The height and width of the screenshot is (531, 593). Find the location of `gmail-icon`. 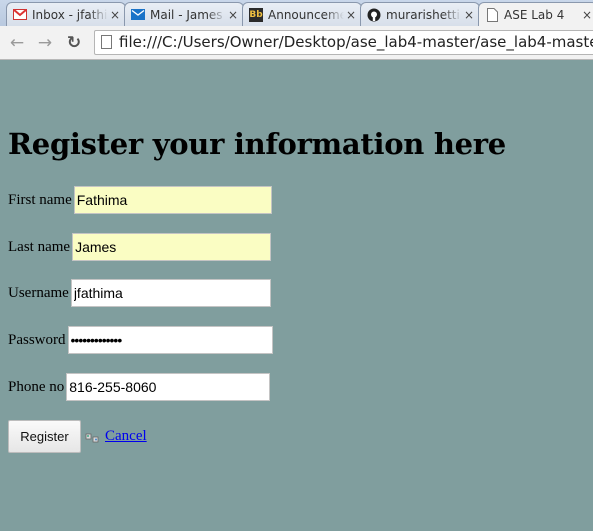

gmail-icon is located at coordinates (20, 15).